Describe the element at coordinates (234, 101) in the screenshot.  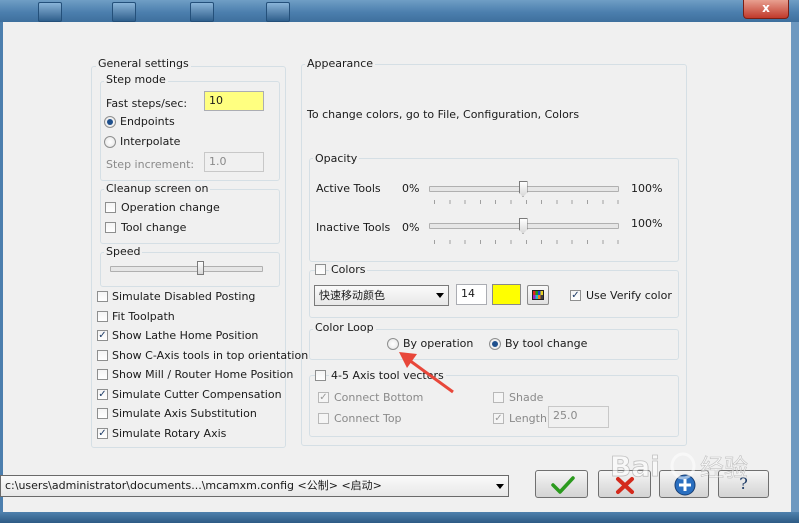
I see `fast-steps-input: 10` at that location.